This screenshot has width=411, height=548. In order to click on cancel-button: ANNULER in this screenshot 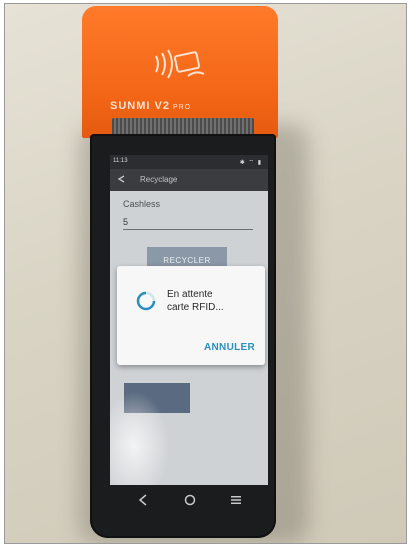, I will do `click(229, 347)`.